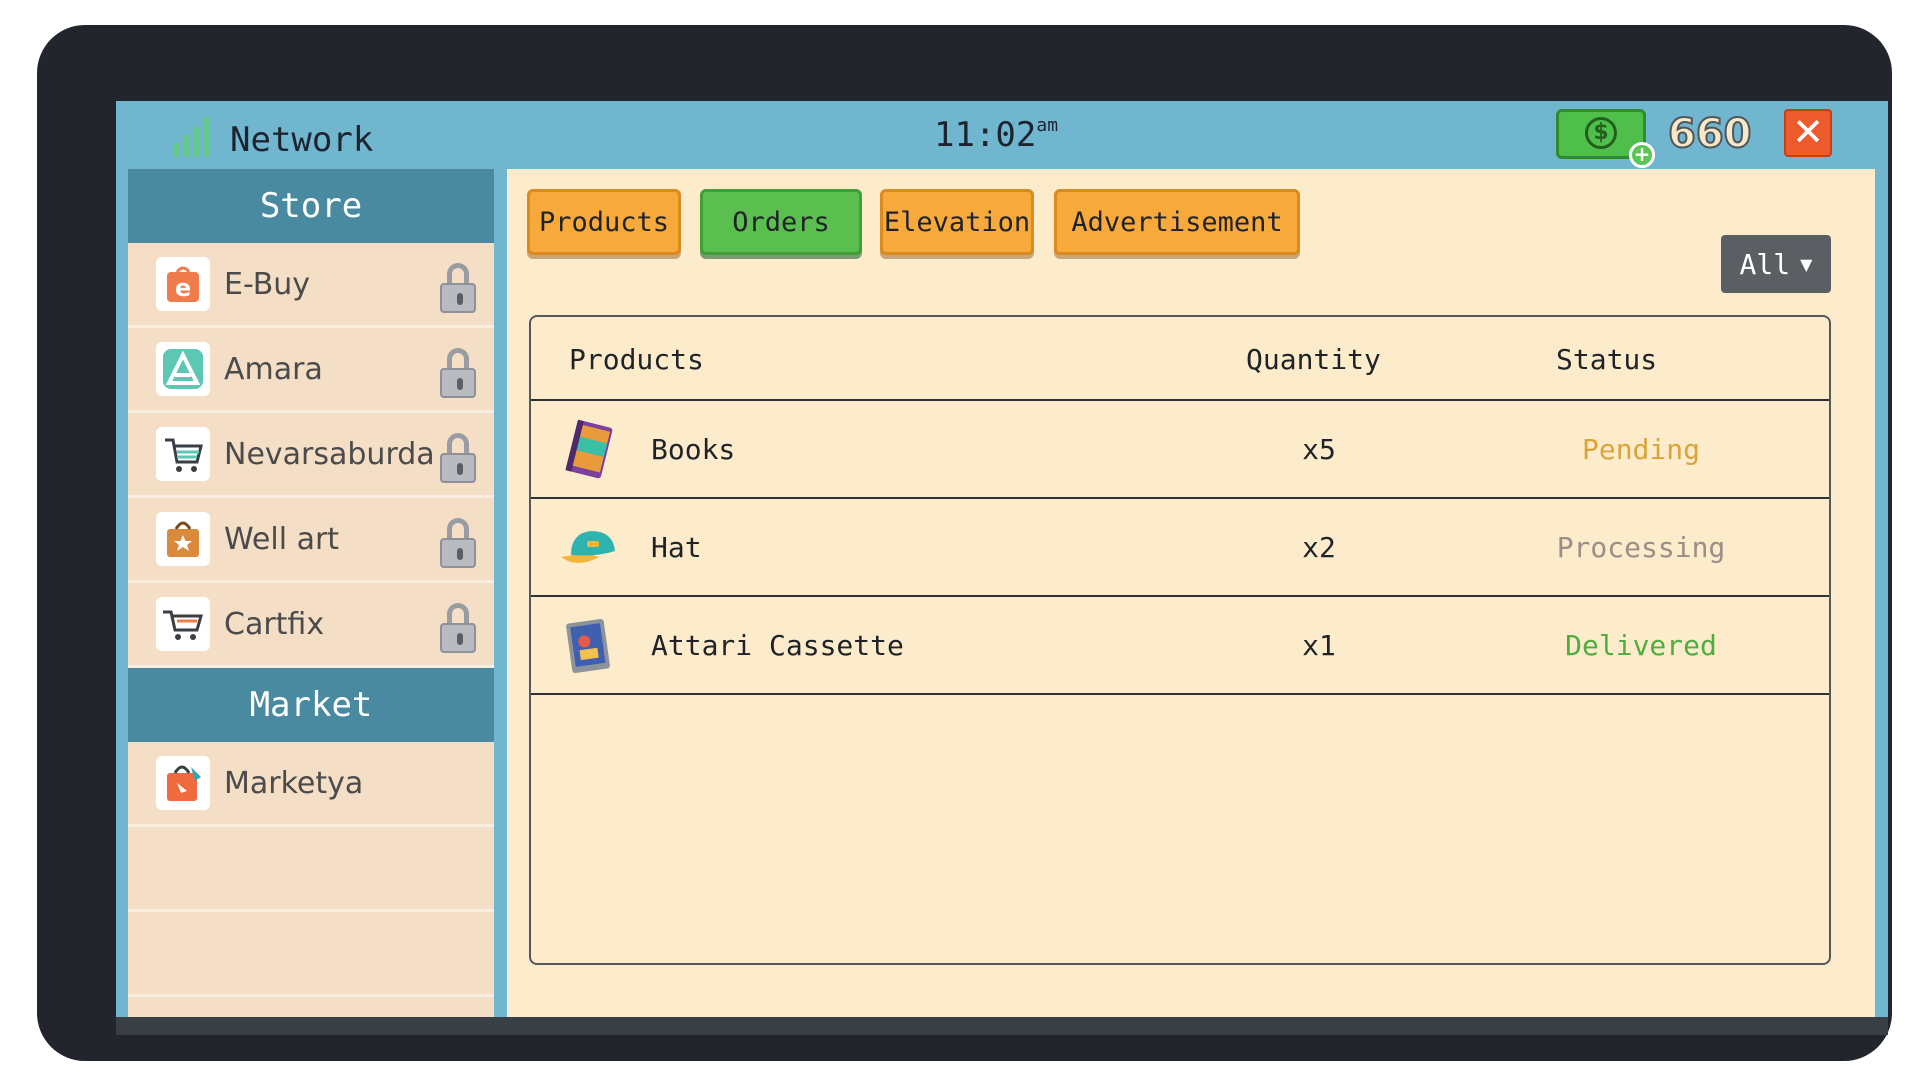  What do you see at coordinates (777, 645) in the screenshot?
I see `product-name: Attari Cassette` at bounding box center [777, 645].